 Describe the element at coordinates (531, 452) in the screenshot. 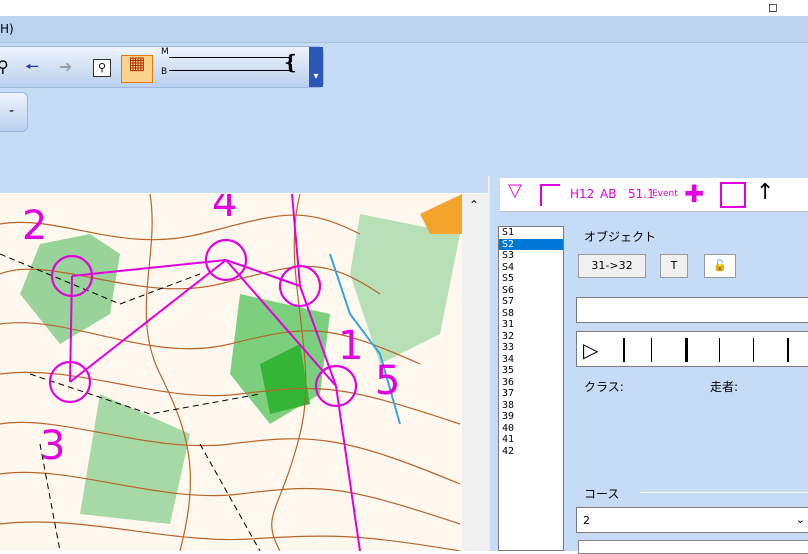

I see `course-list-item: 42` at that location.